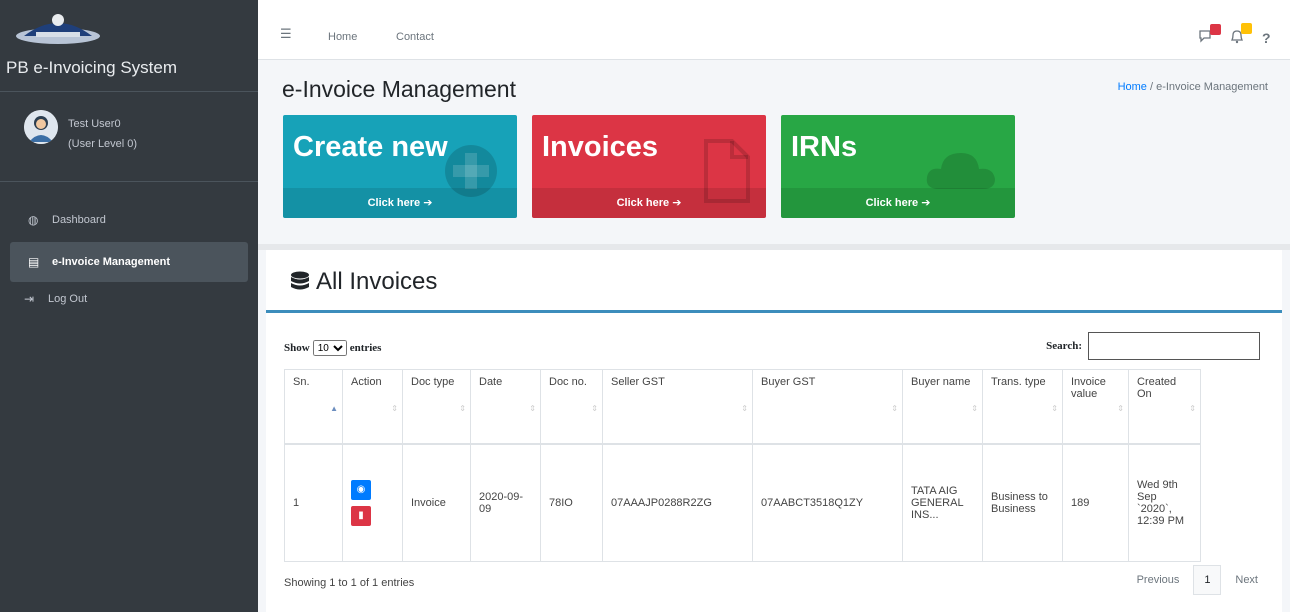 The height and width of the screenshot is (612, 1290). Describe the element at coordinates (571, 407) in the screenshot. I see `column-header-doc-no: Doc no. ⇕` at that location.